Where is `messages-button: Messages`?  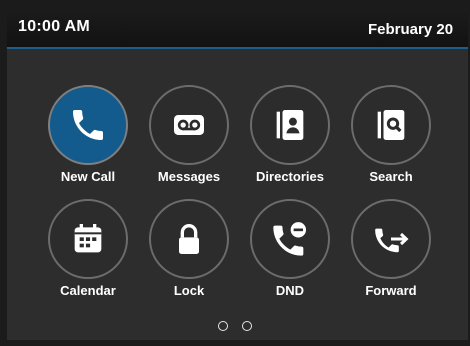 messages-button: Messages is located at coordinates (189, 143).